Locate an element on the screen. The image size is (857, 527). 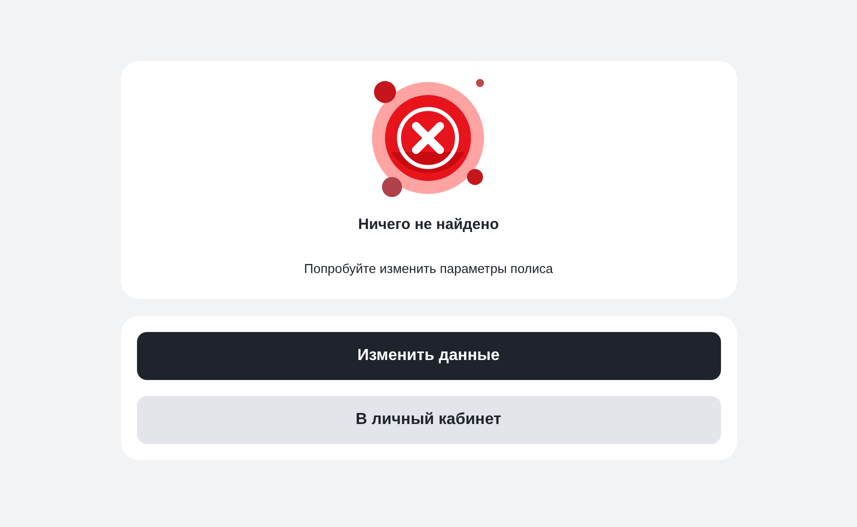
account-button: В личный кабинет is located at coordinates (428, 420).